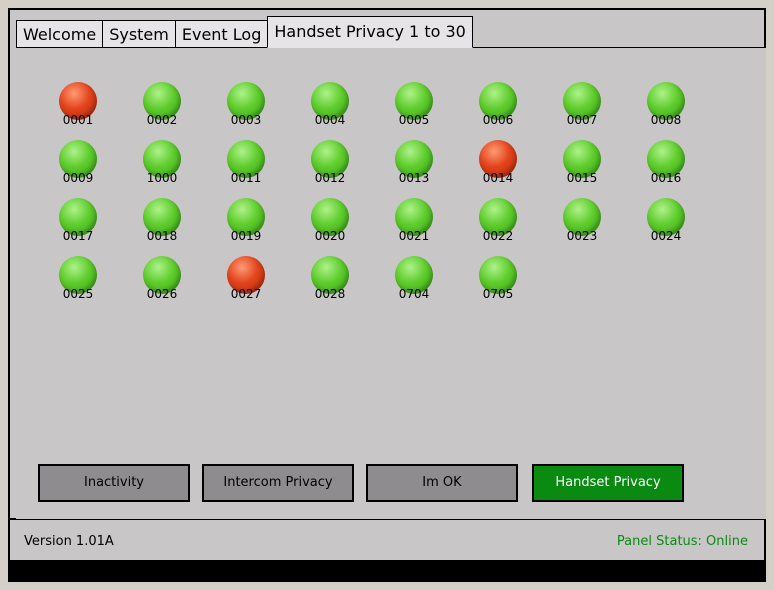 This screenshot has height=590, width=774. Describe the element at coordinates (582, 178) in the screenshot. I see `handset-id-label: 0015` at that location.